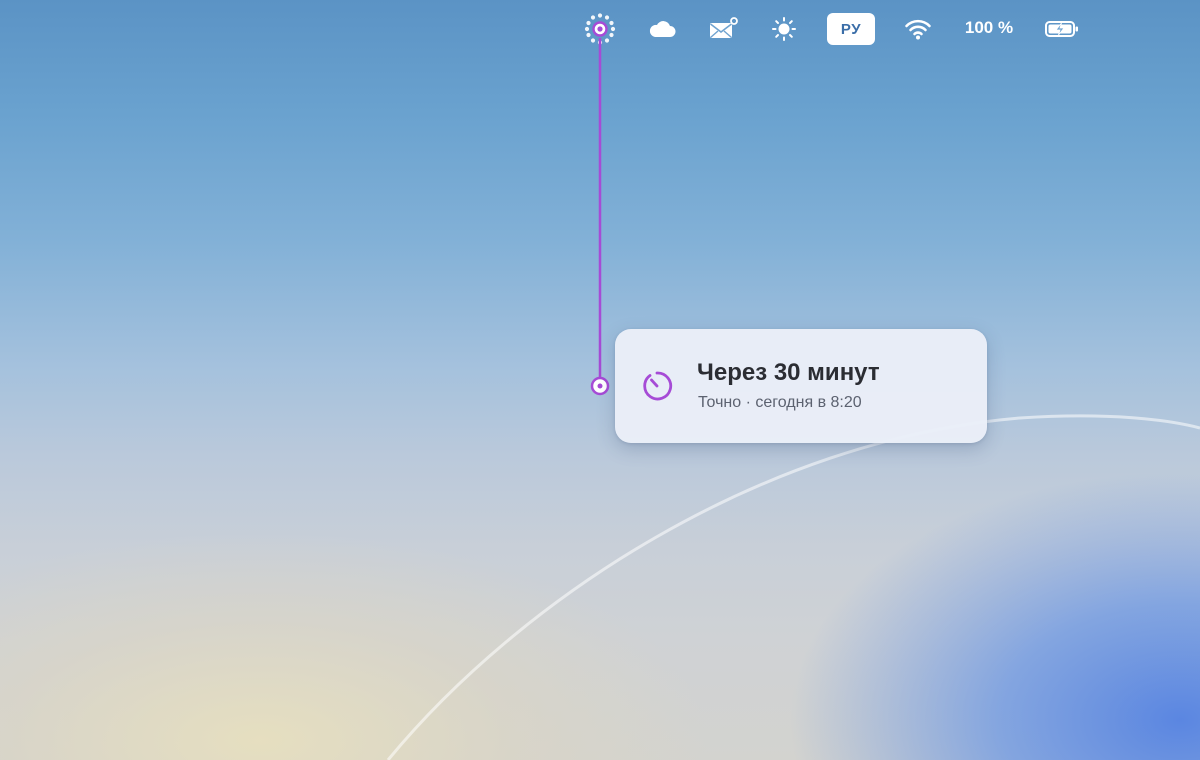  What do you see at coordinates (780, 402) in the screenshot?
I see `notification-subtitle: Точно · сегодня в 8:20` at bounding box center [780, 402].